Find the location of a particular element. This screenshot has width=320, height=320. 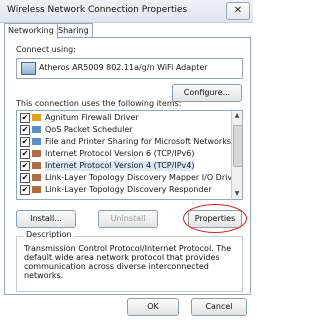

list-scrollbar: ▲ ▼ is located at coordinates (236, 155).